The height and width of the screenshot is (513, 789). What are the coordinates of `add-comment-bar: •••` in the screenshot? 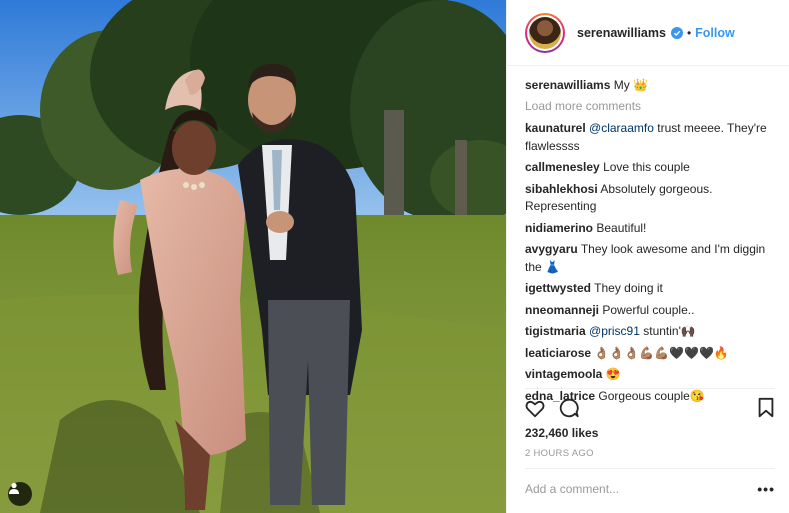 It's located at (650, 488).